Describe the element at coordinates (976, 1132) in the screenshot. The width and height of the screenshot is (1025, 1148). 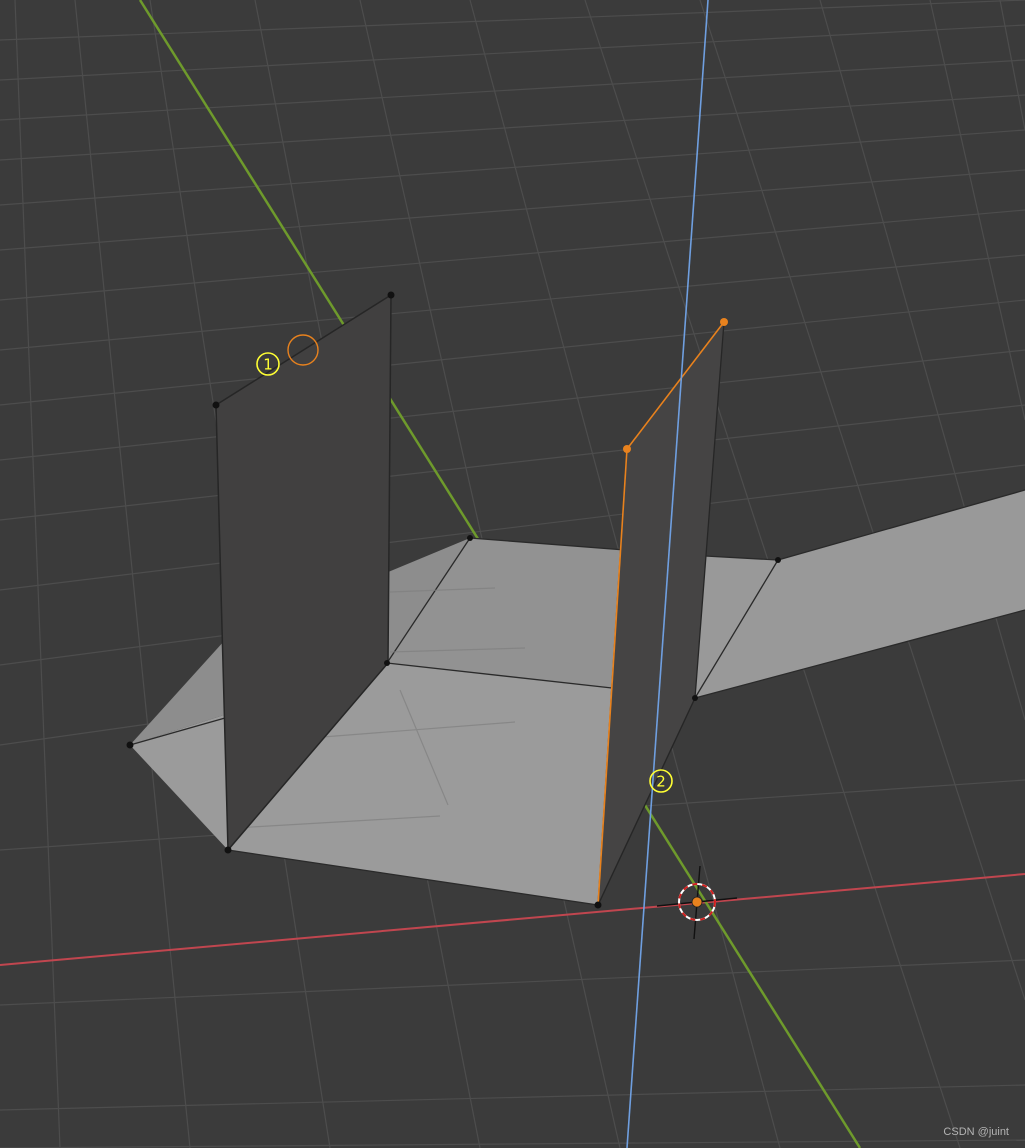
I see `watermark-text: CSDN @juint` at that location.